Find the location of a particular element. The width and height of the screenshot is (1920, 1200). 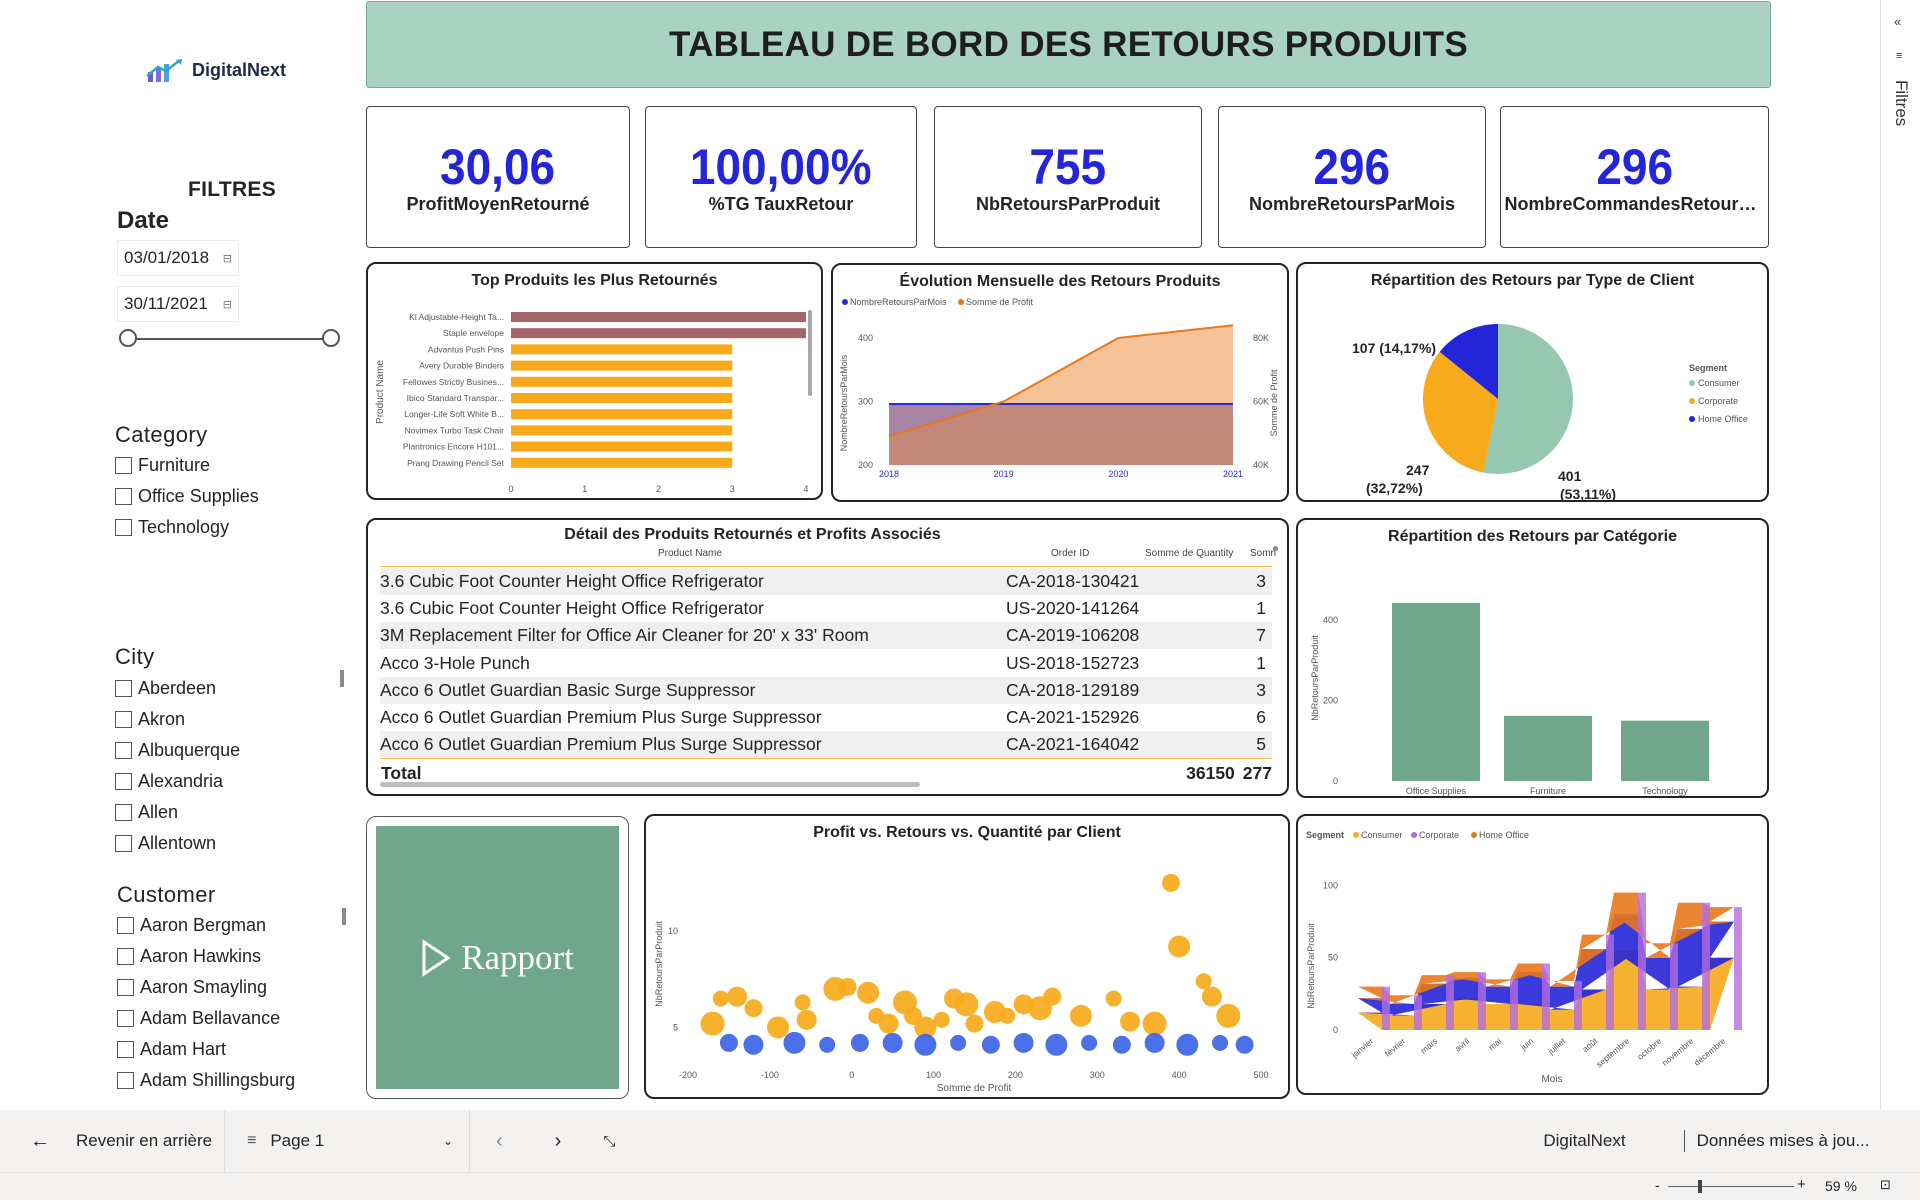

city-option: Alexandria is located at coordinates (177, 781).